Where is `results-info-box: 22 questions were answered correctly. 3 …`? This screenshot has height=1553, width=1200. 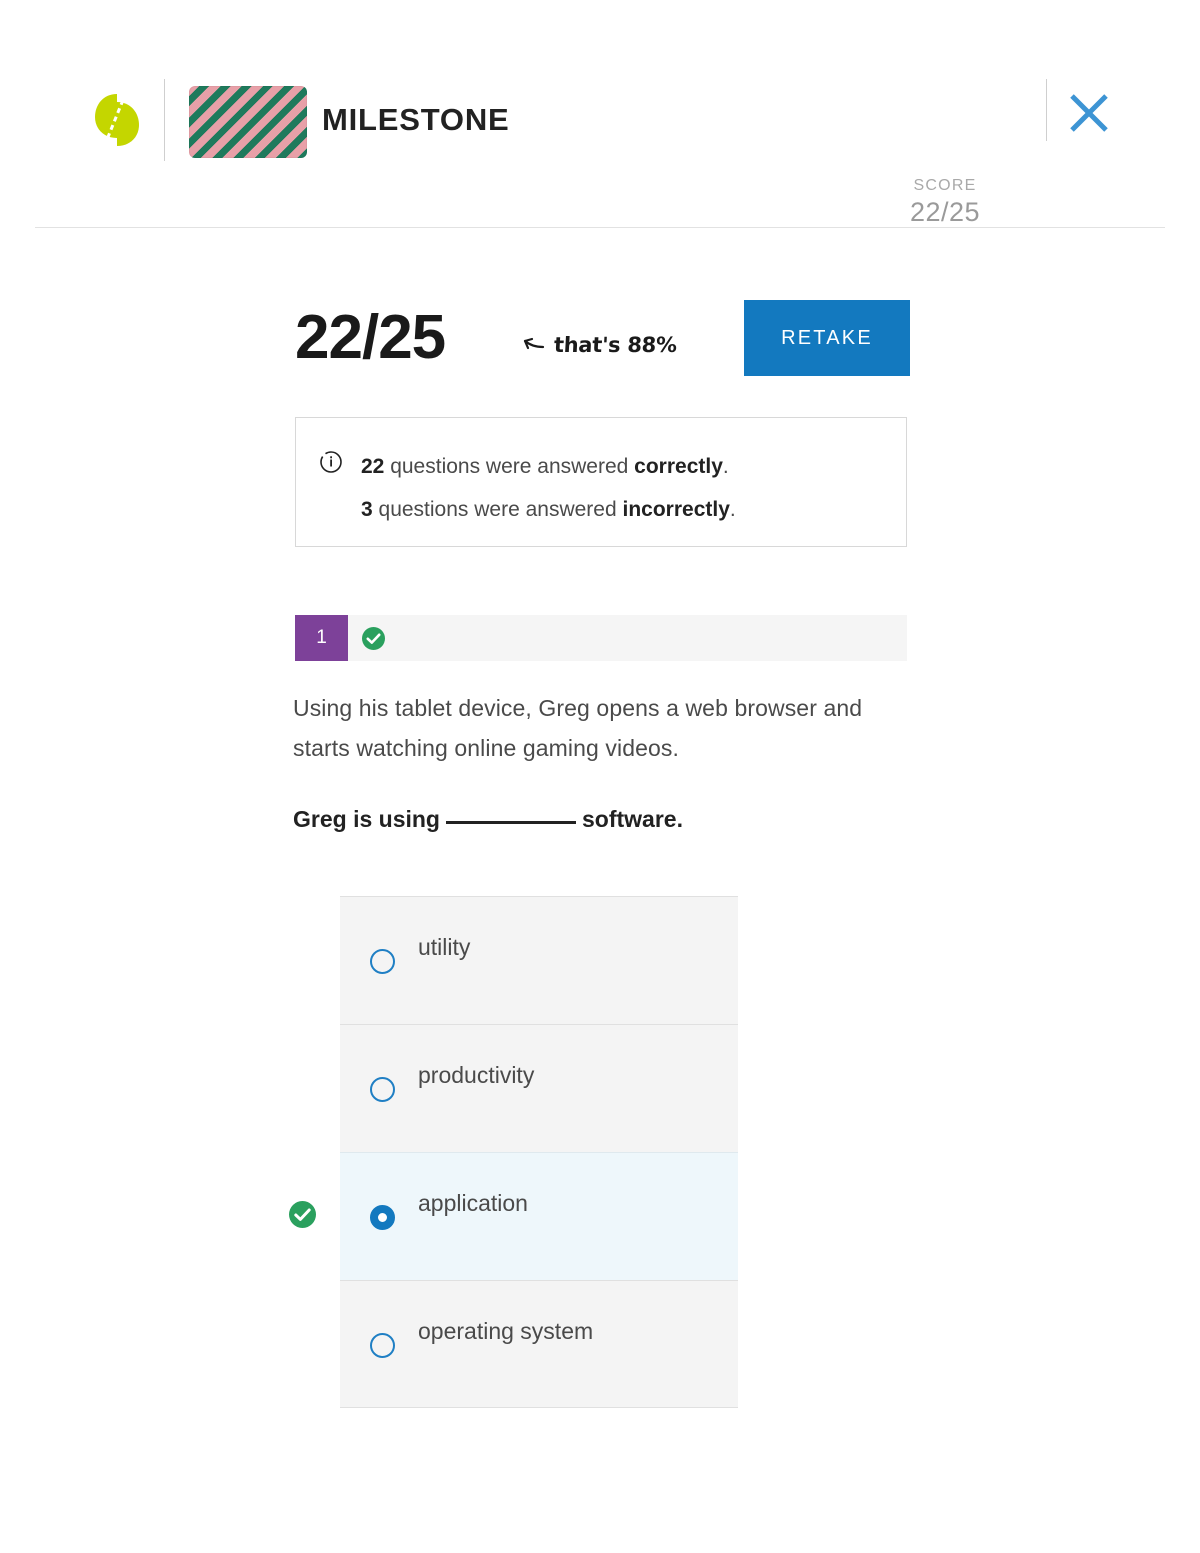
results-info-box: 22 questions were answered correctly. 3 … is located at coordinates (601, 482).